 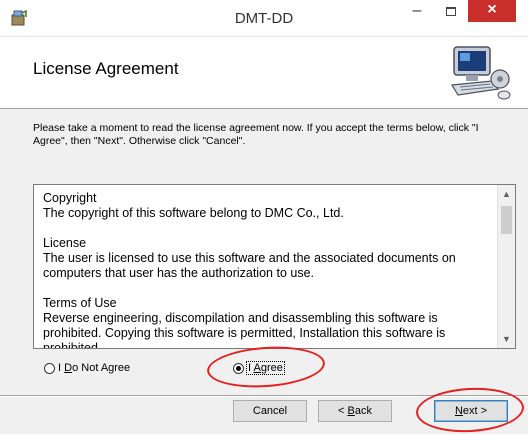 I want to click on label-part: ack, so click(x=363, y=411).